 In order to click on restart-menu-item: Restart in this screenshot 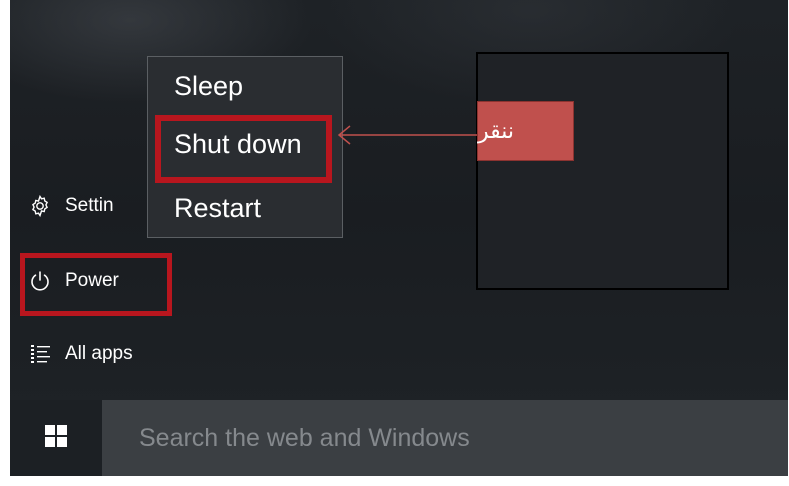, I will do `click(217, 208)`.